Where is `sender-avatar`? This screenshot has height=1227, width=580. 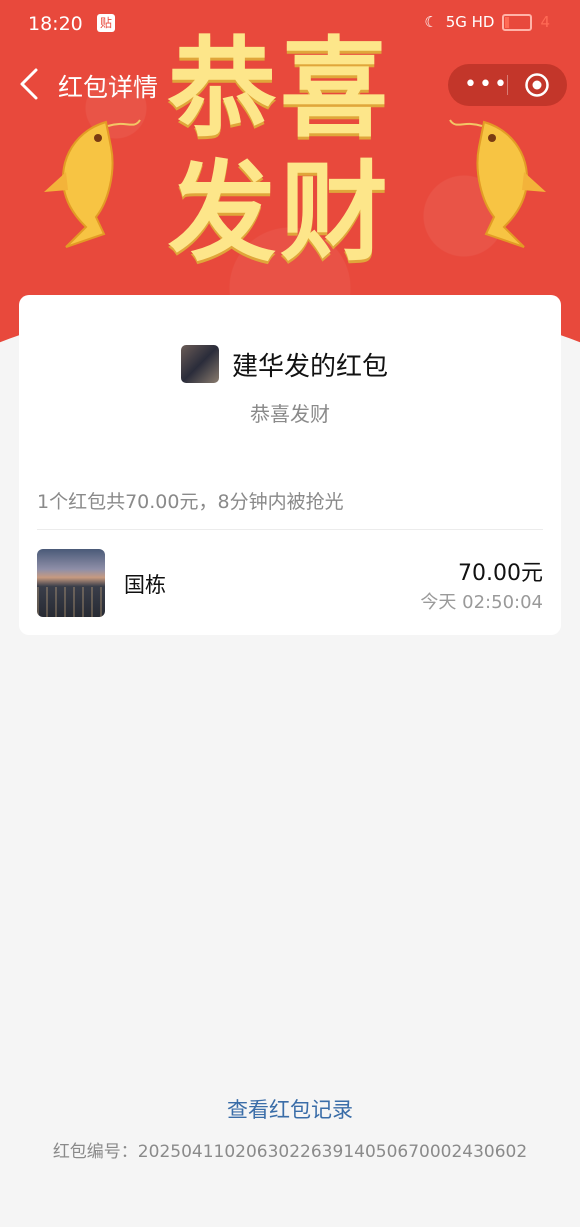 sender-avatar is located at coordinates (200, 364).